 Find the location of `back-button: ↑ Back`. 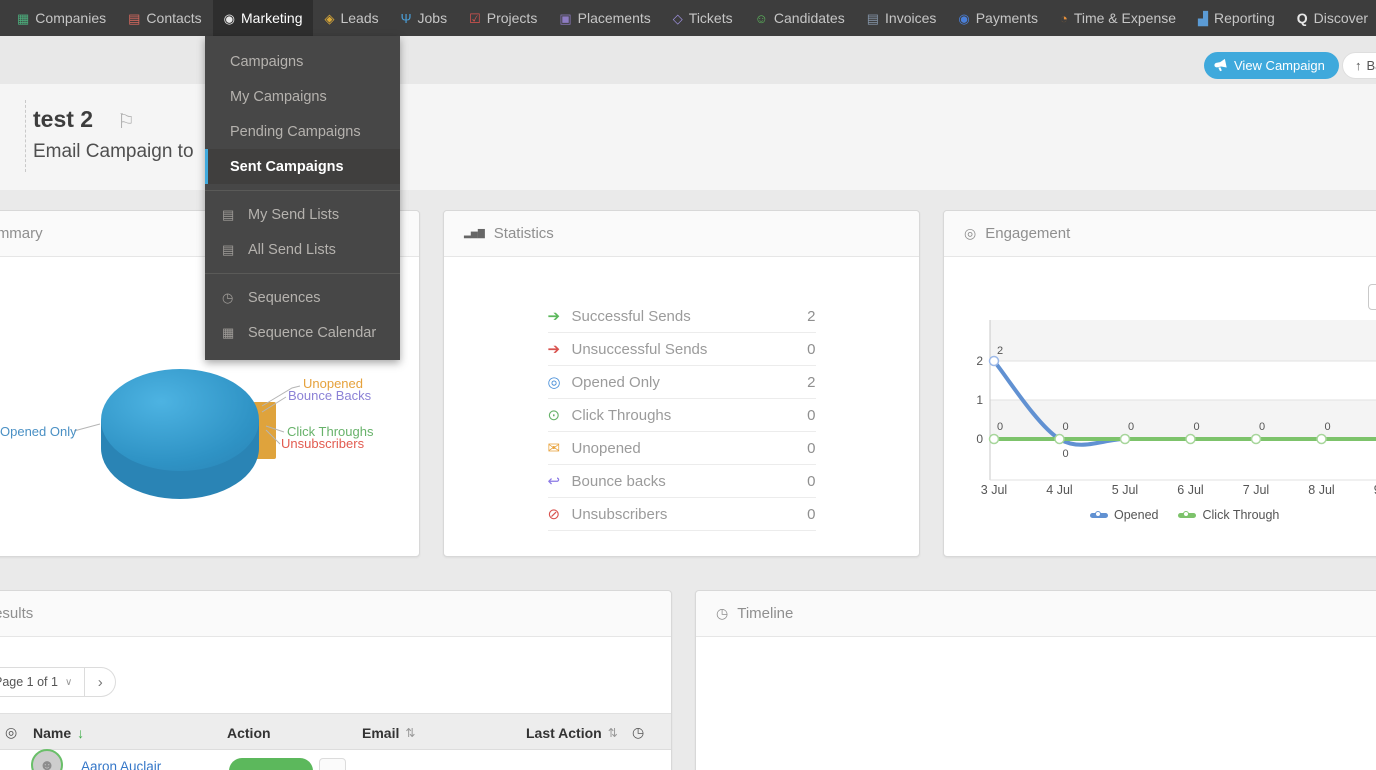

back-button: ↑ Back is located at coordinates (1359, 65).